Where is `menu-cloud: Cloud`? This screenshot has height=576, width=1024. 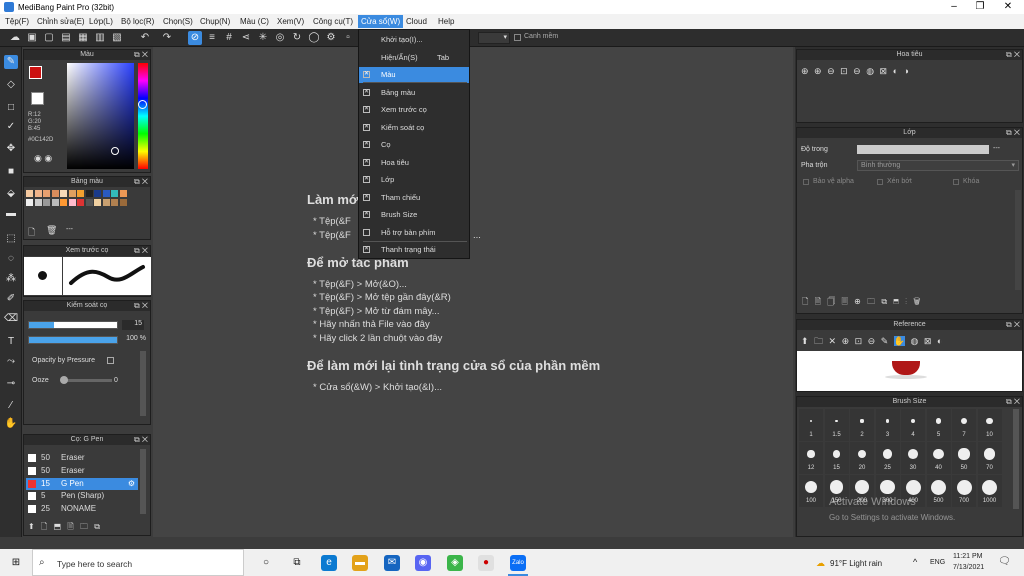 menu-cloud: Cloud is located at coordinates (416, 21).